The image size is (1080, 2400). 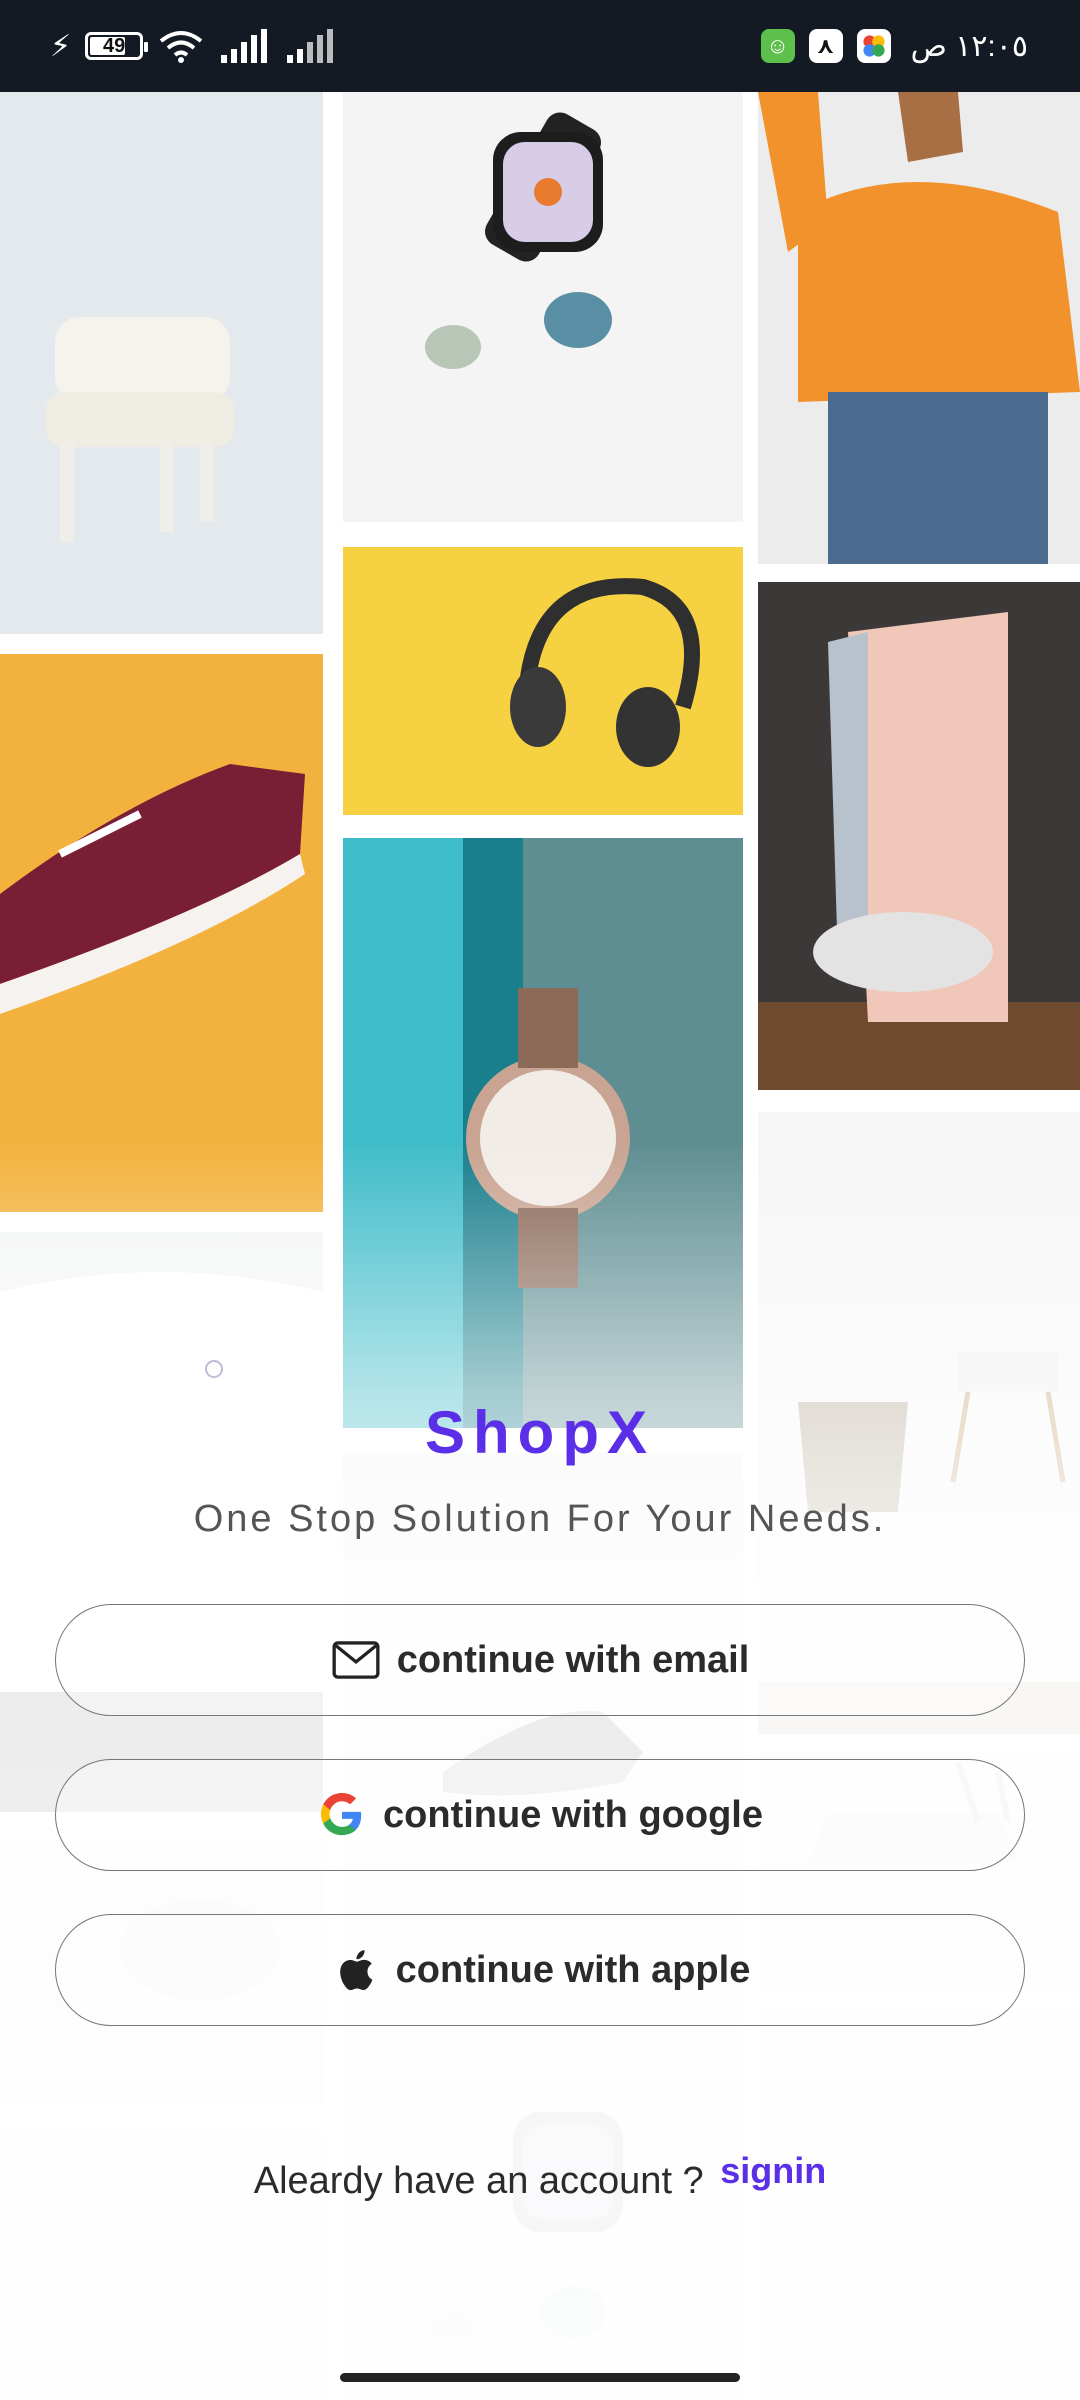 I want to click on status-bar: ⚡ 49 ☺ ⋏ ١٢:٠٥ ص, so click(x=540, y=46).